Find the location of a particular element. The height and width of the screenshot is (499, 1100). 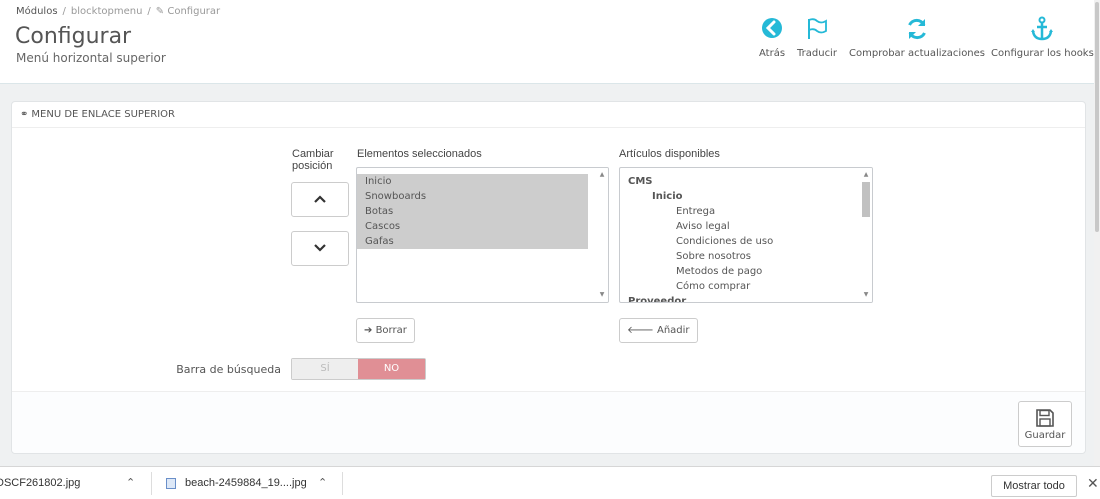

save-icon is located at coordinates (1045, 418).